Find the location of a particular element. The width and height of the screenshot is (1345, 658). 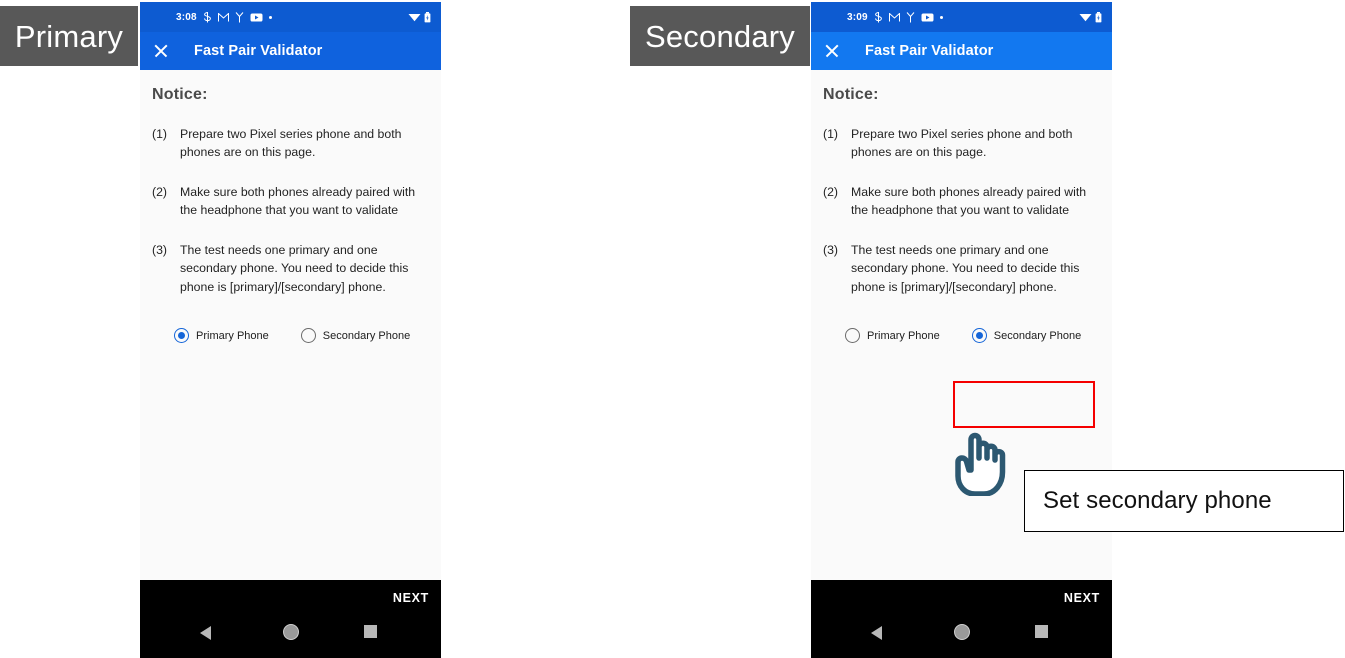

status-bar: 3:09 is located at coordinates (961, 17).